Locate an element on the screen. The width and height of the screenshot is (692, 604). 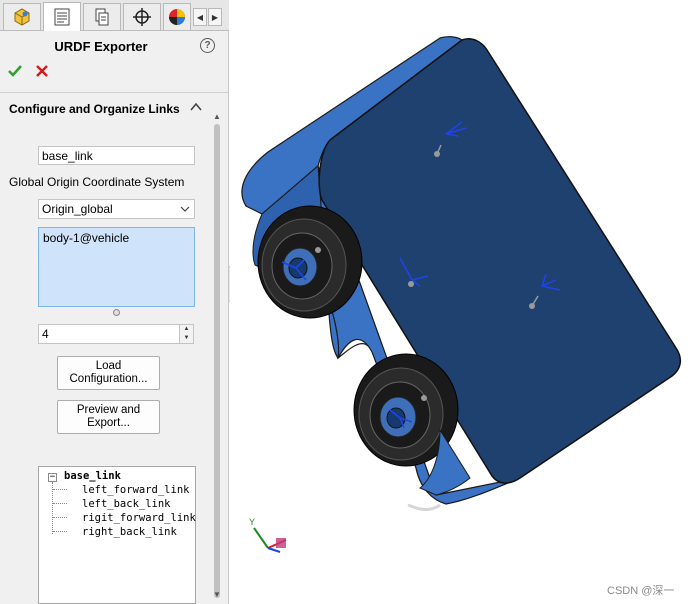
tab-configuration-manager is located at coordinates (102, 16).